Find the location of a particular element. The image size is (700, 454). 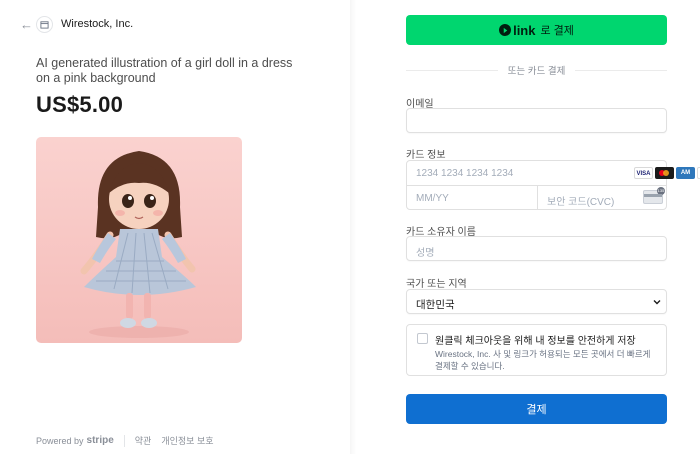

save-info-title: 원클릭 체크아웃을 위해 내 정보를 안전하게 저장 is located at coordinates (535, 339).